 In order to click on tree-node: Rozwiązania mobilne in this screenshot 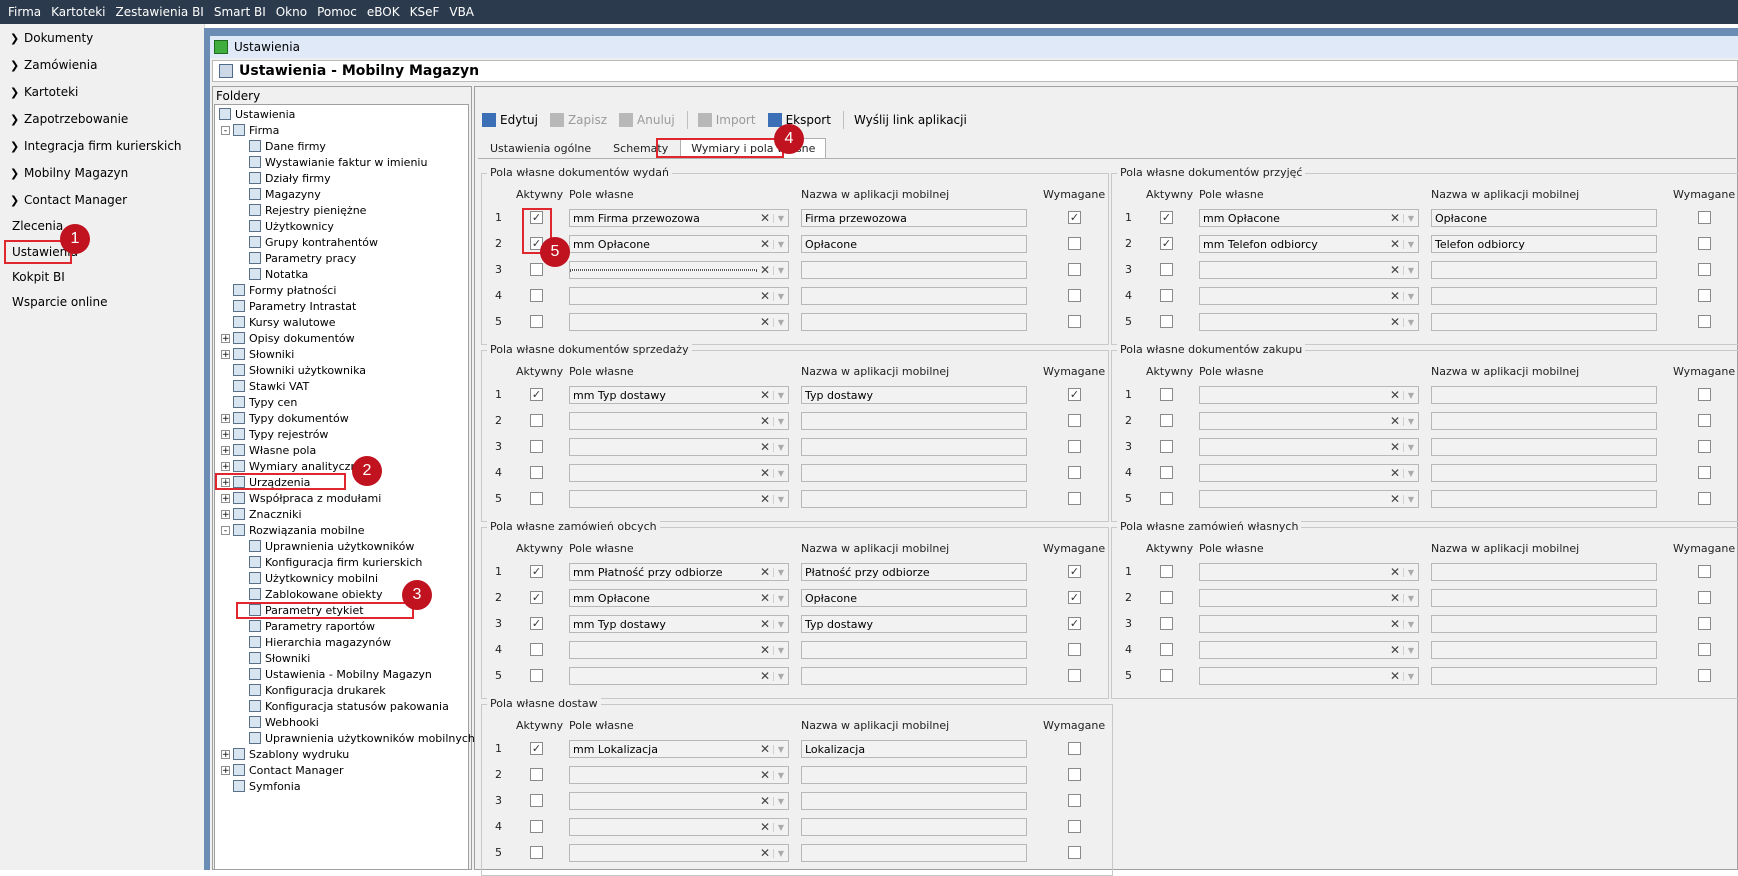, I will do `click(299, 530)`.